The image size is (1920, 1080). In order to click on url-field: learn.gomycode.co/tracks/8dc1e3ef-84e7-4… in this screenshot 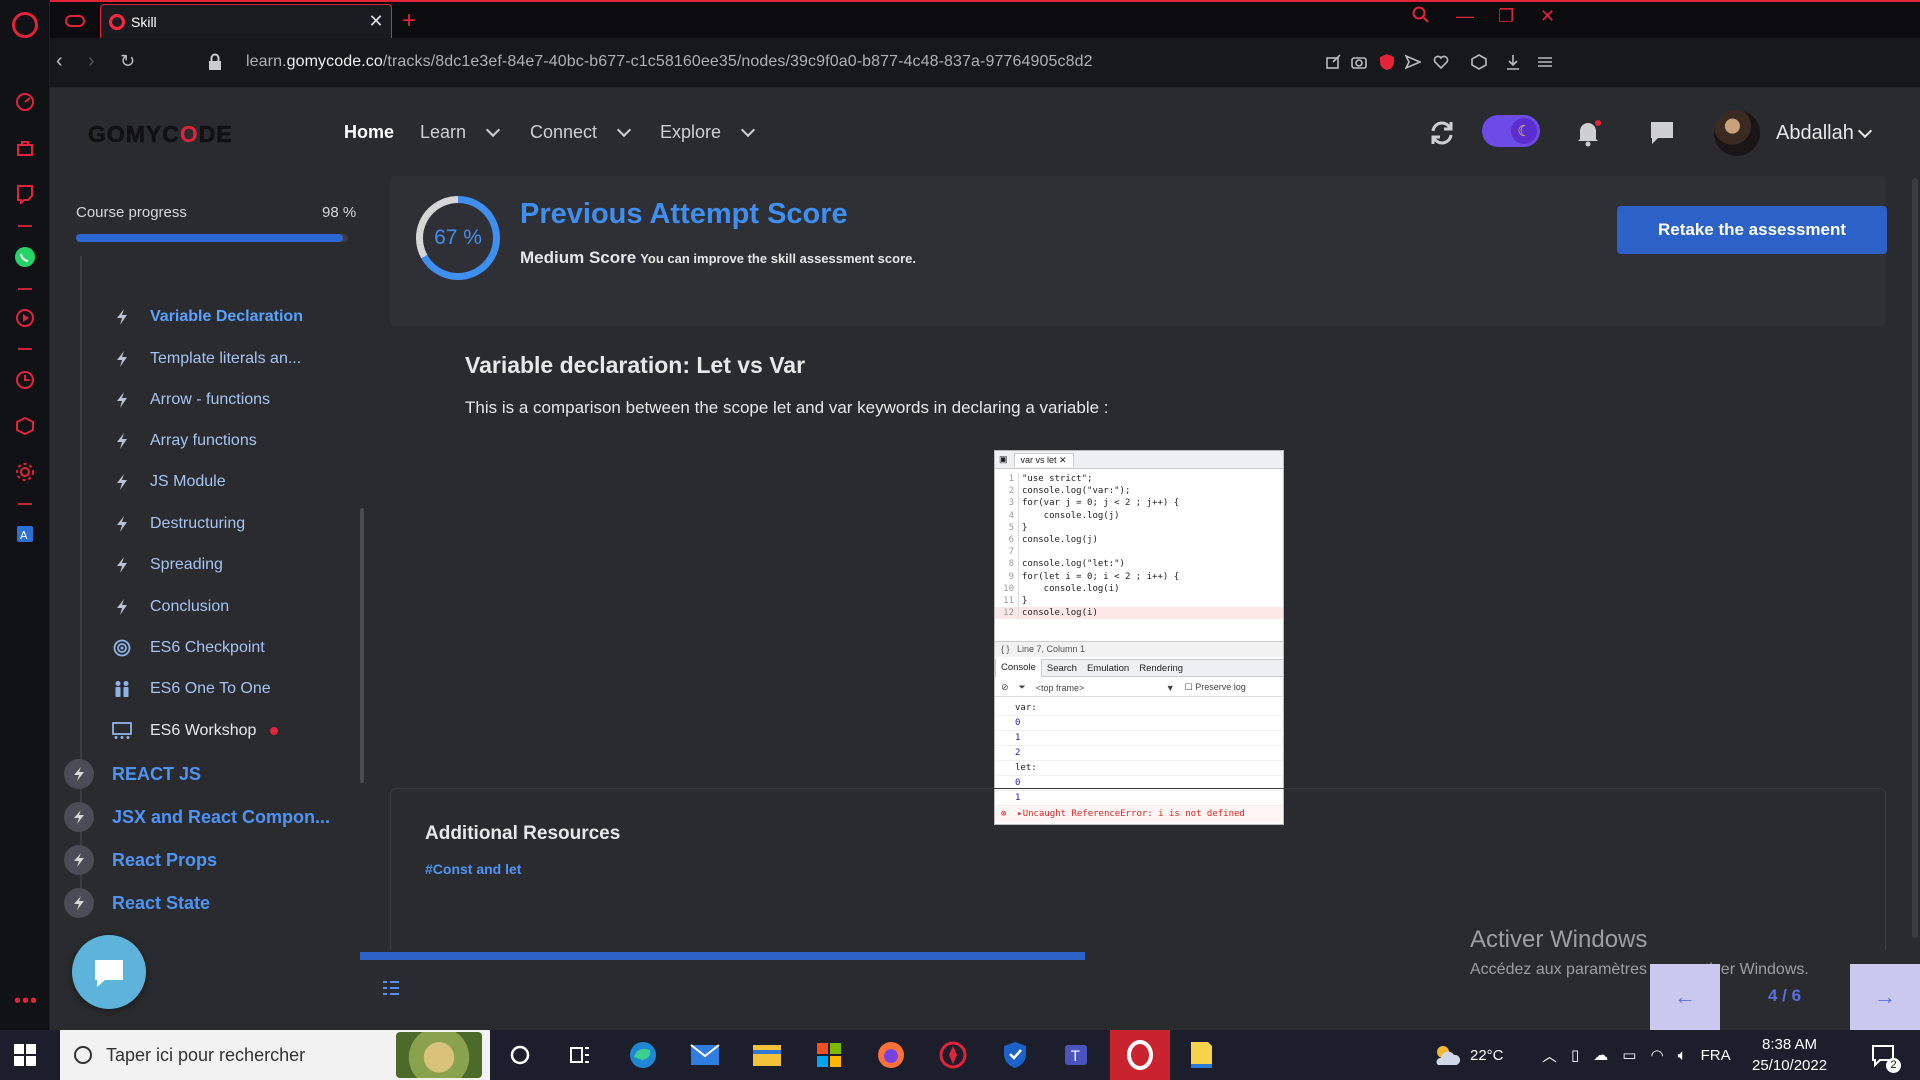, I will do `click(669, 62)`.